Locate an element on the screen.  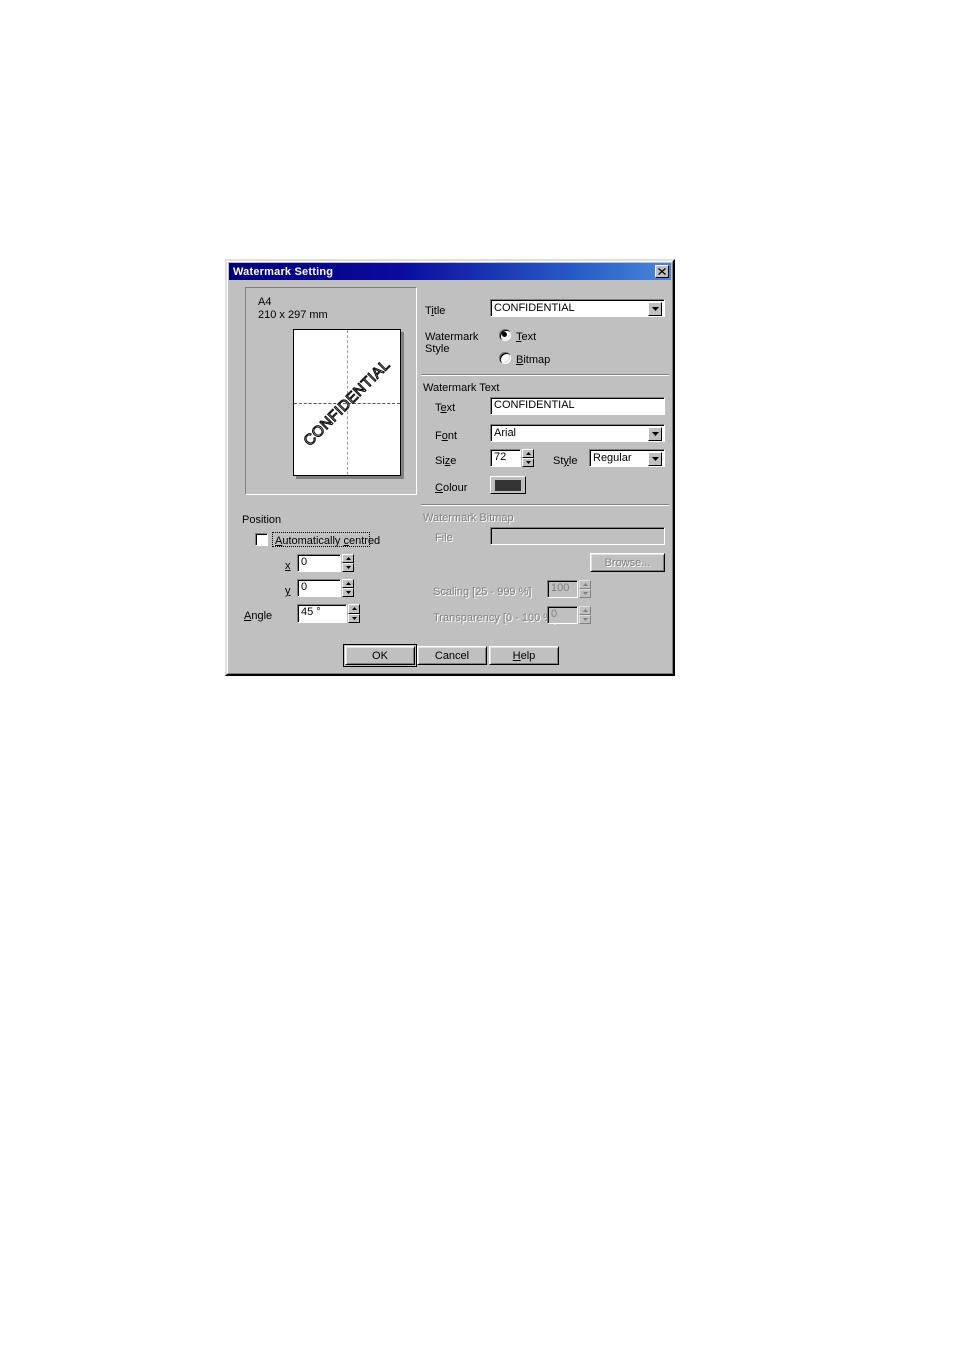
colour-button is located at coordinates (508, 485).